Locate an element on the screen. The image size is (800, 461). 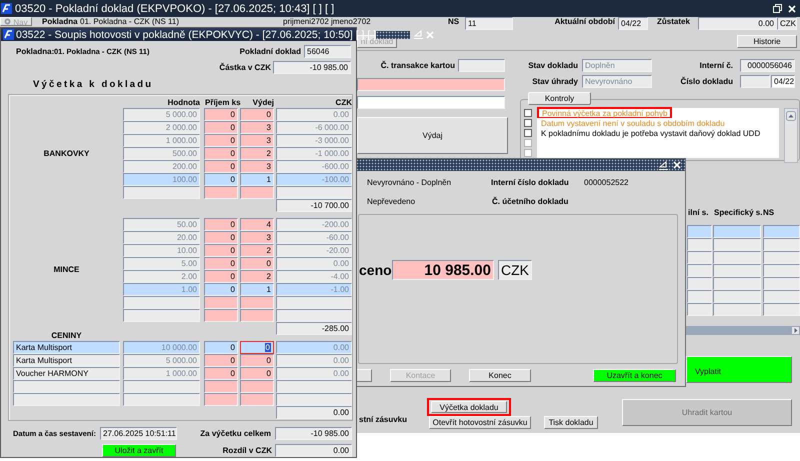
check-message: K pokladnímu dokladu je potřeba vystavit daňový doklad UDD is located at coordinates (650, 133).